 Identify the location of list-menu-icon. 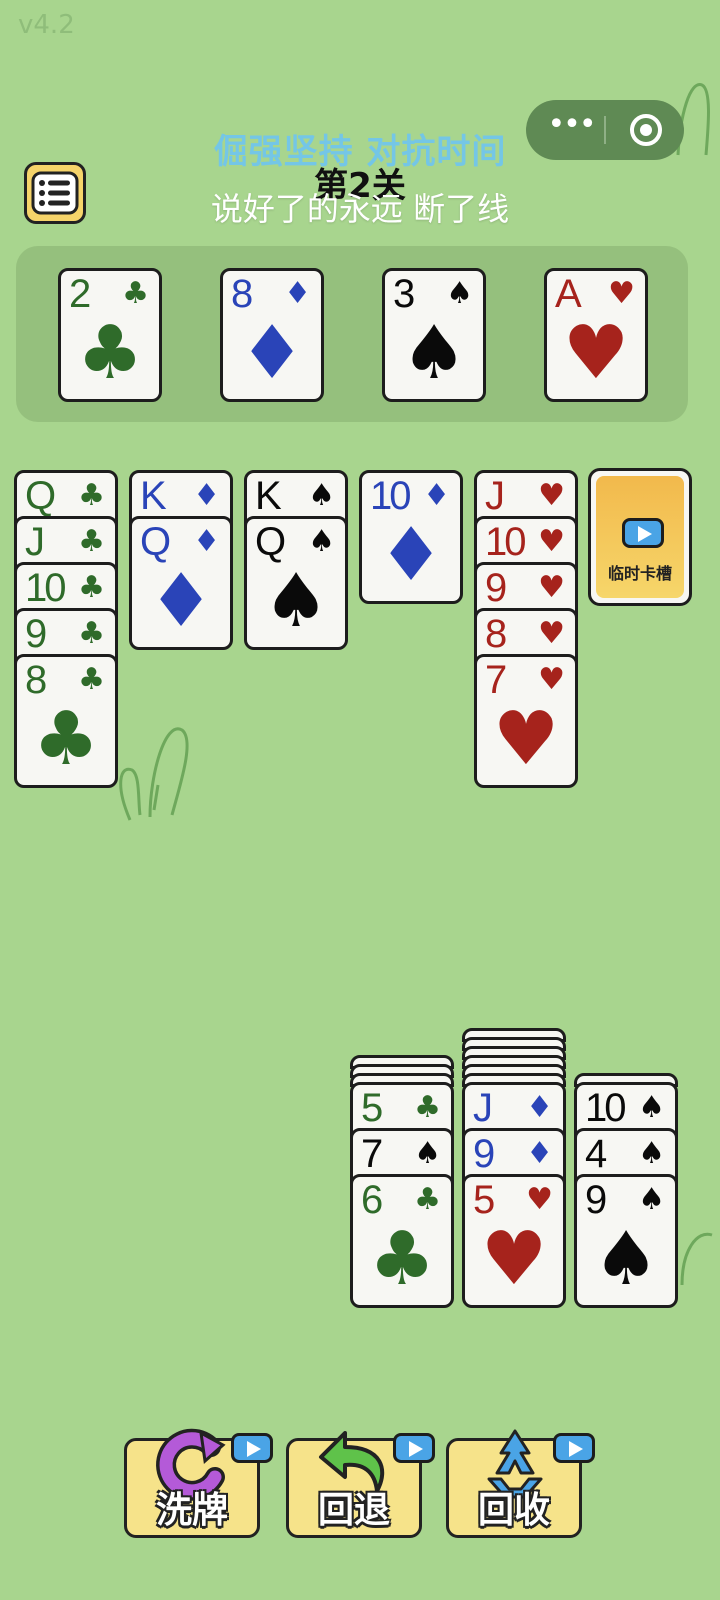
(55, 193).